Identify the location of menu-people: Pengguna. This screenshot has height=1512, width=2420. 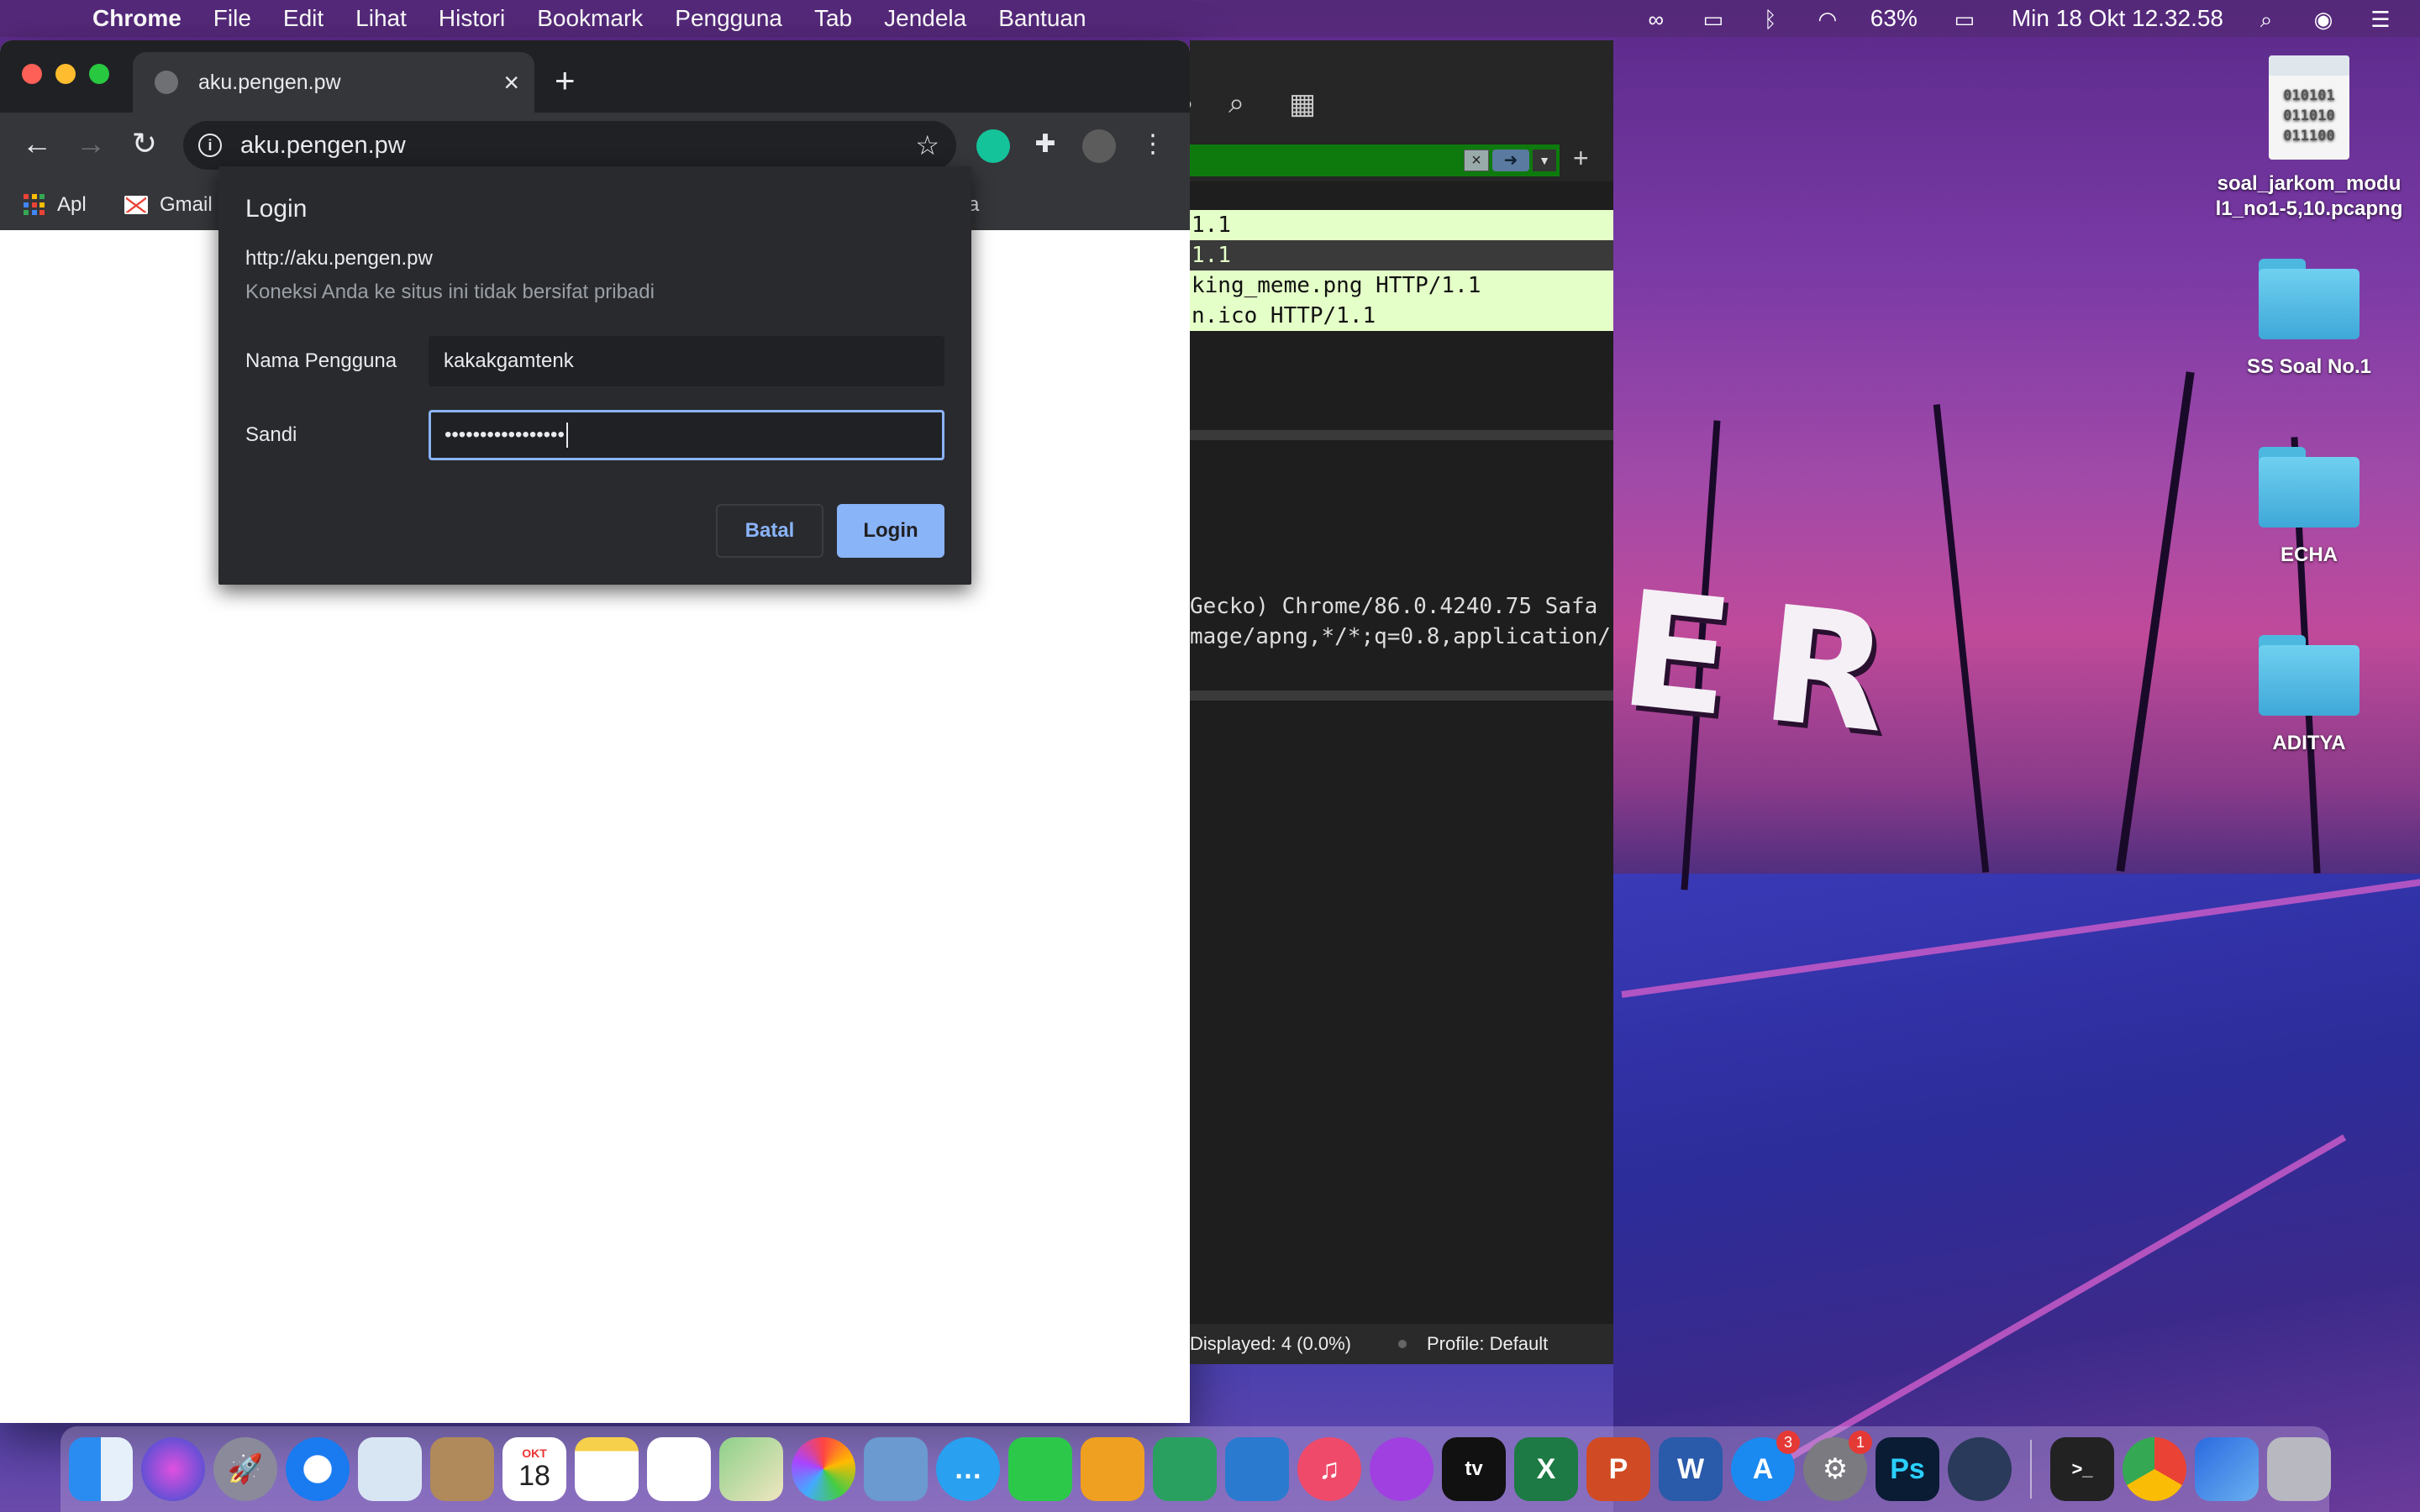
(728, 18).